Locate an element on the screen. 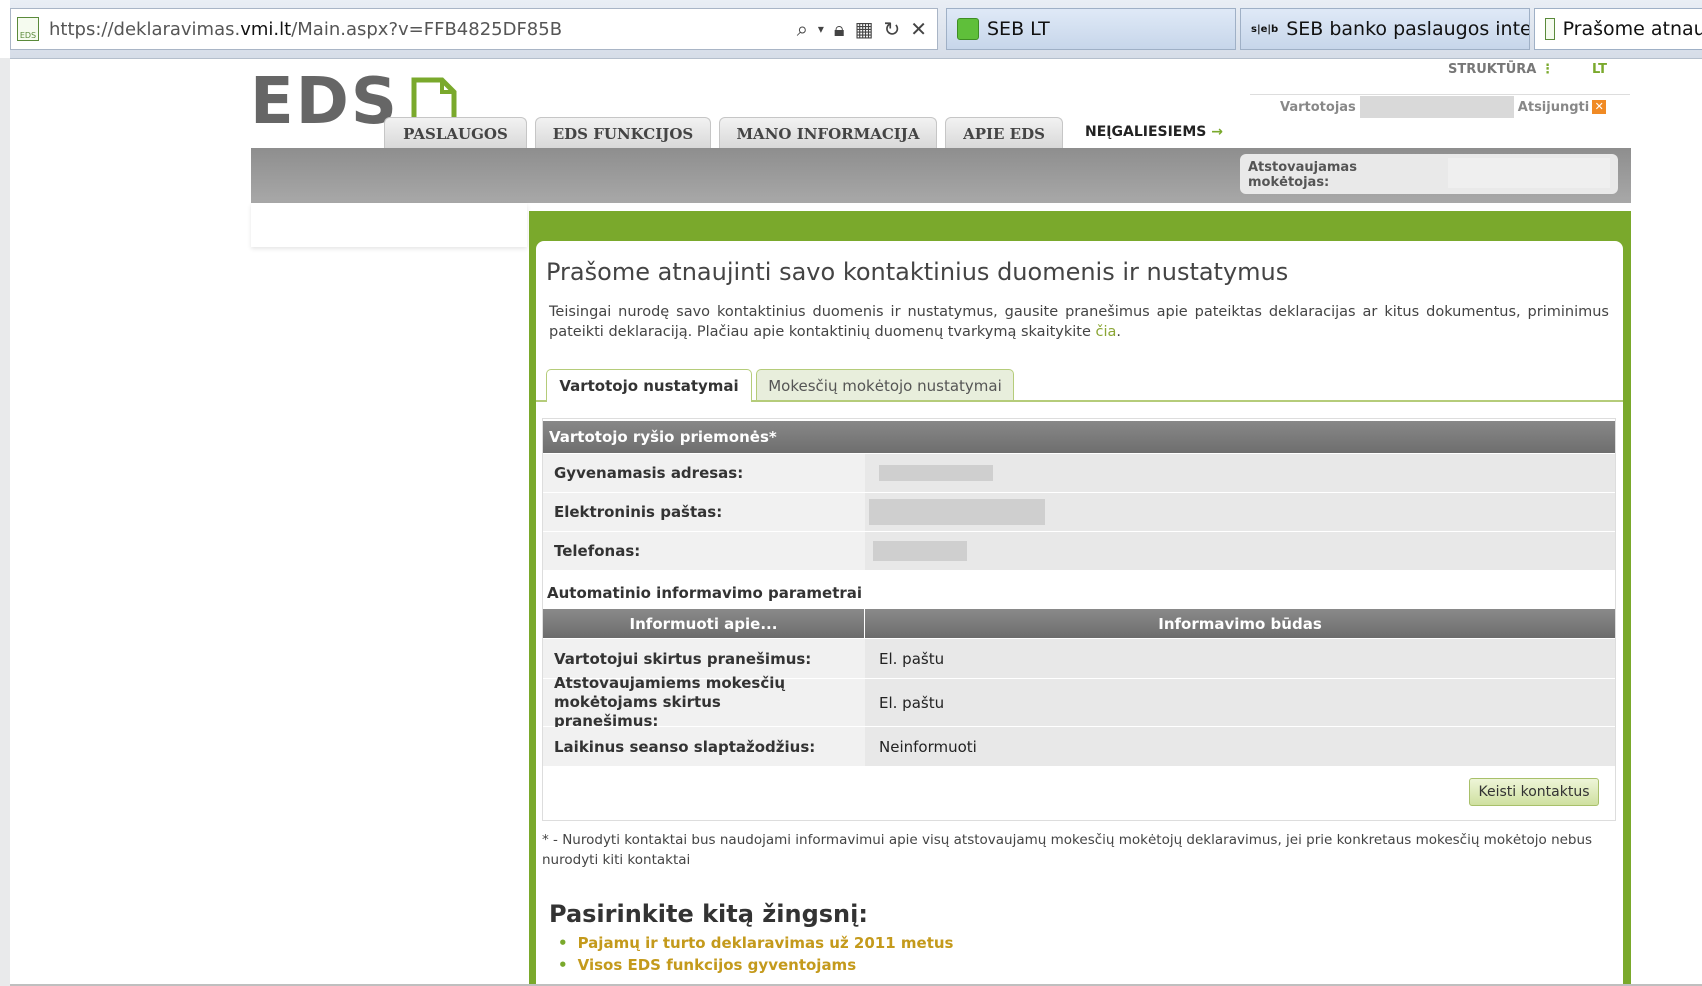 This screenshot has height=986, width=1702. contact-row-email: Elektroninis paštas: is located at coordinates (1079, 512).